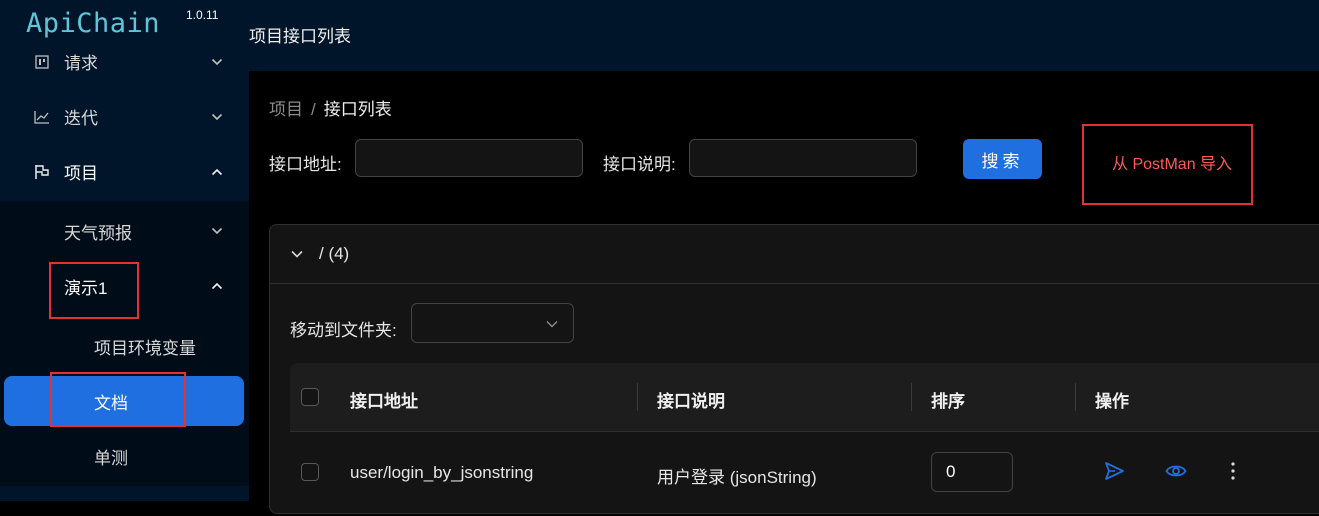  Describe the element at coordinates (98, 233) in the screenshot. I see `project-label: 天气预报` at that location.